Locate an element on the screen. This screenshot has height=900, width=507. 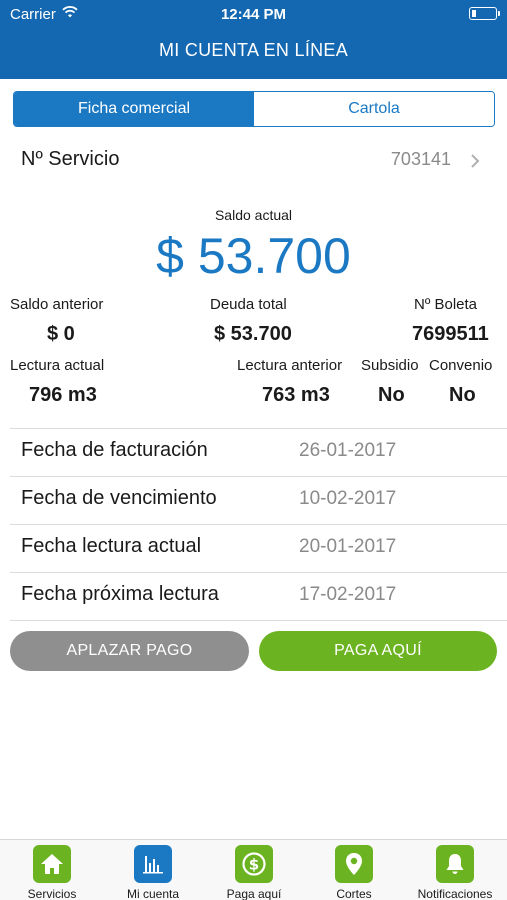
tab-cartola: Cartola is located at coordinates (374, 109).